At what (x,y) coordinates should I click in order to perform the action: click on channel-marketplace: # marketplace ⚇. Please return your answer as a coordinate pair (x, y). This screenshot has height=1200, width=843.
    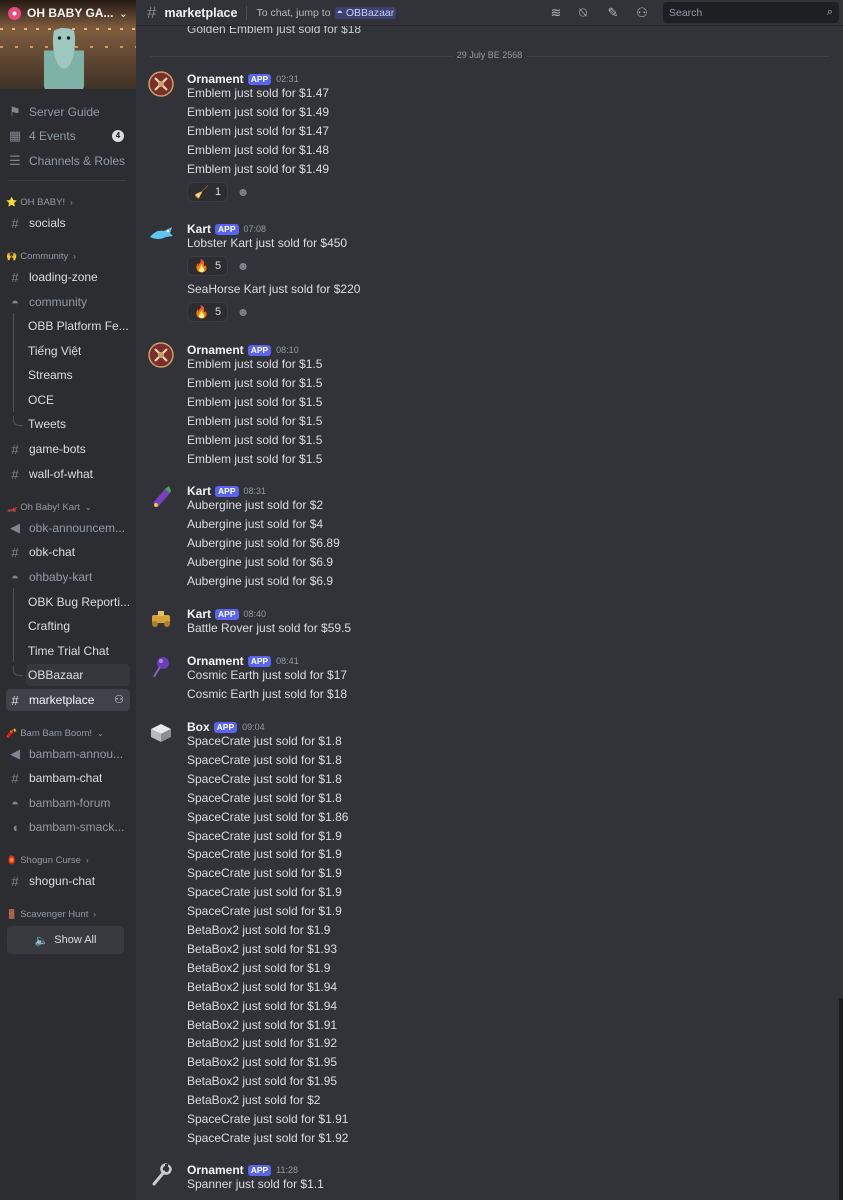
    Looking at the image, I should click on (68, 700).